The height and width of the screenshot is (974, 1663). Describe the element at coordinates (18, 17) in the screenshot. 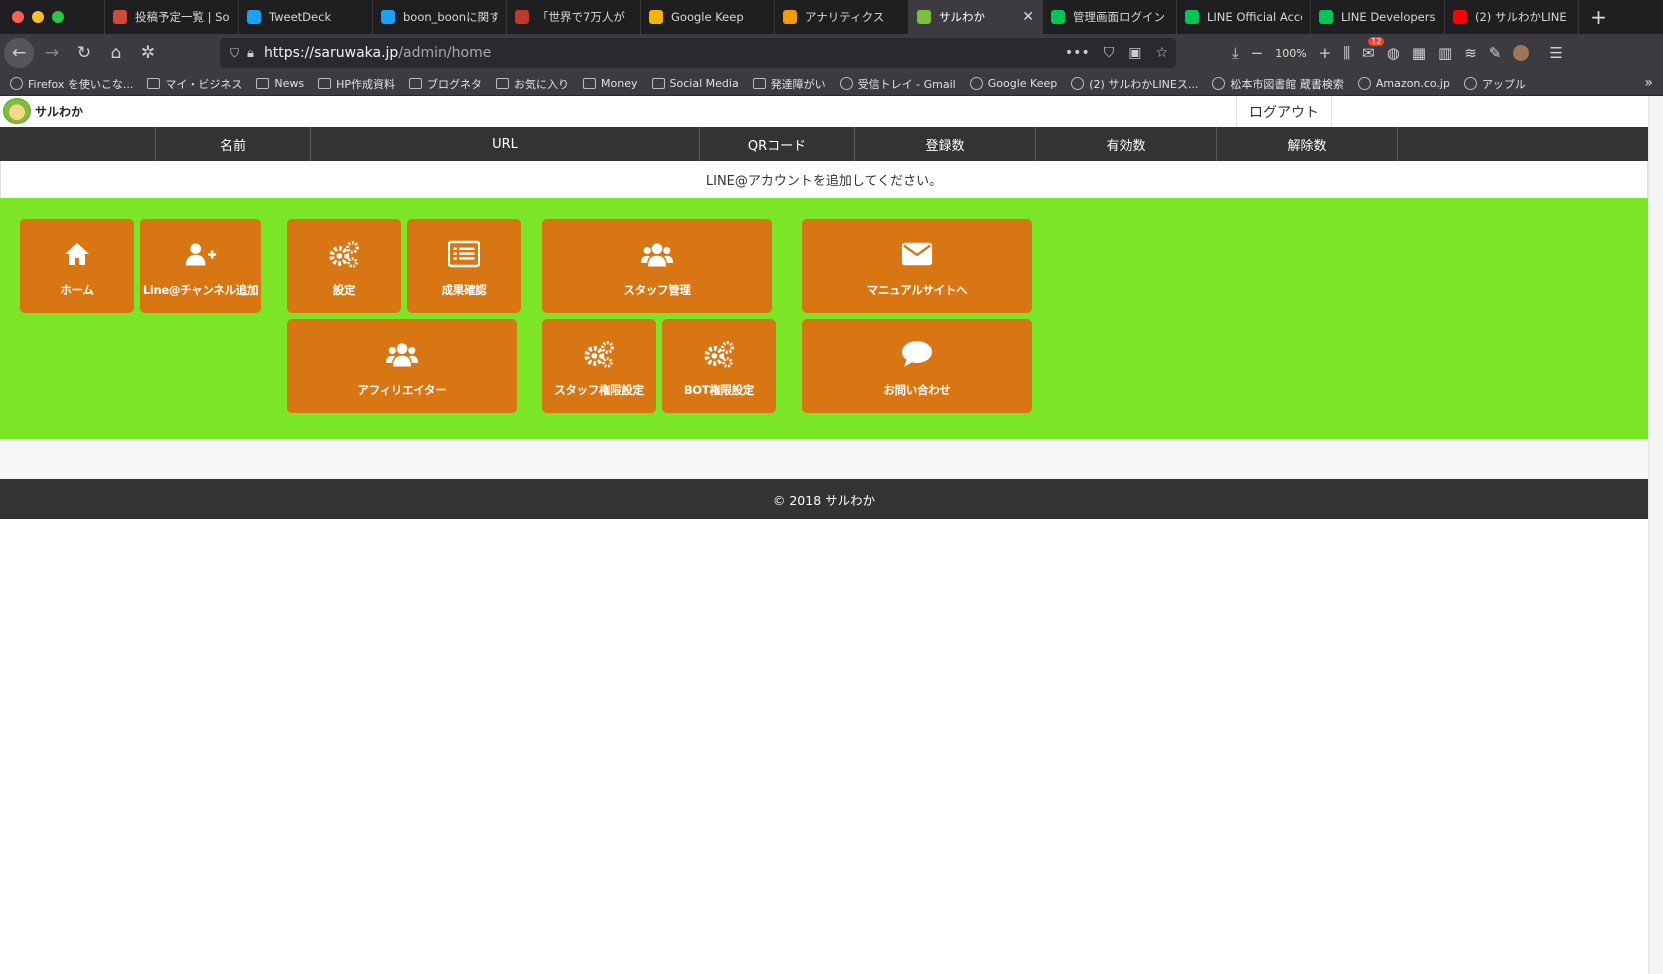

I see `close-window-button` at that location.